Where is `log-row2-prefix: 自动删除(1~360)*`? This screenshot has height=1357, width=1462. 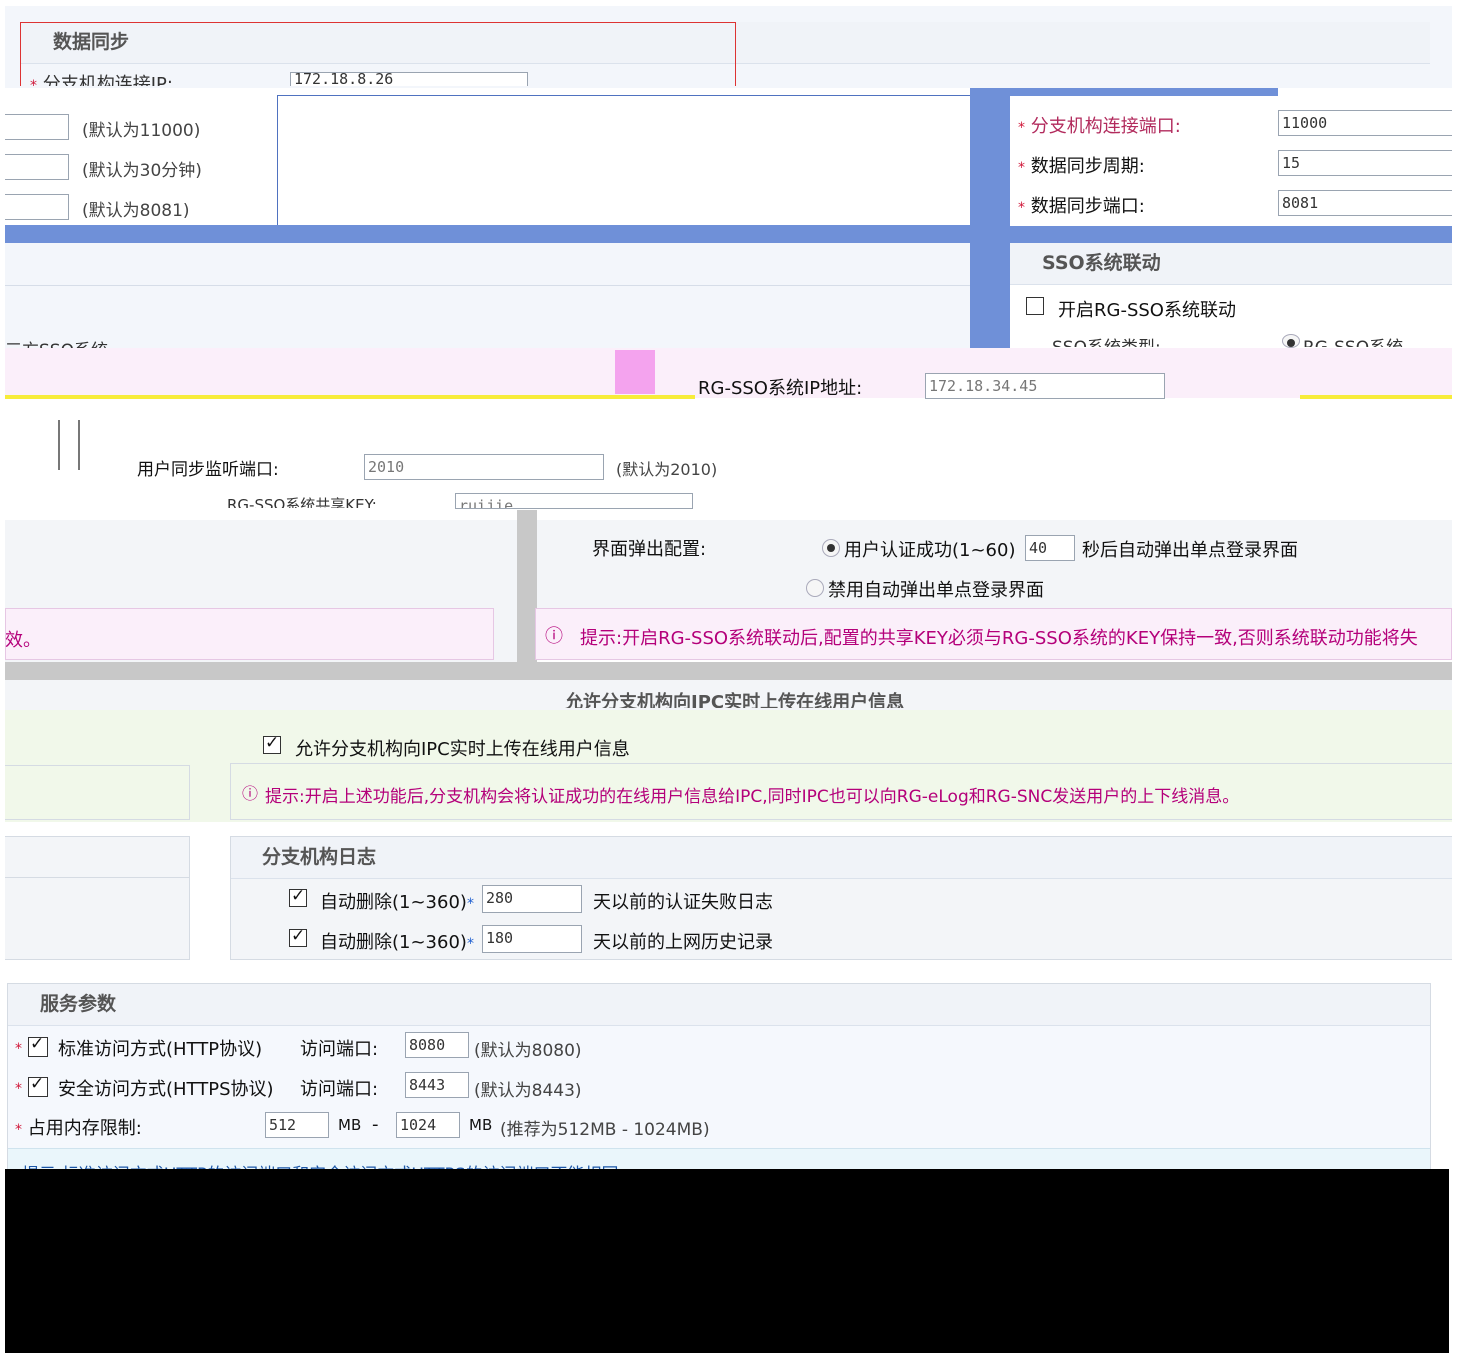
log-row2-prefix: 自动删除(1~360)* is located at coordinates (397, 942).